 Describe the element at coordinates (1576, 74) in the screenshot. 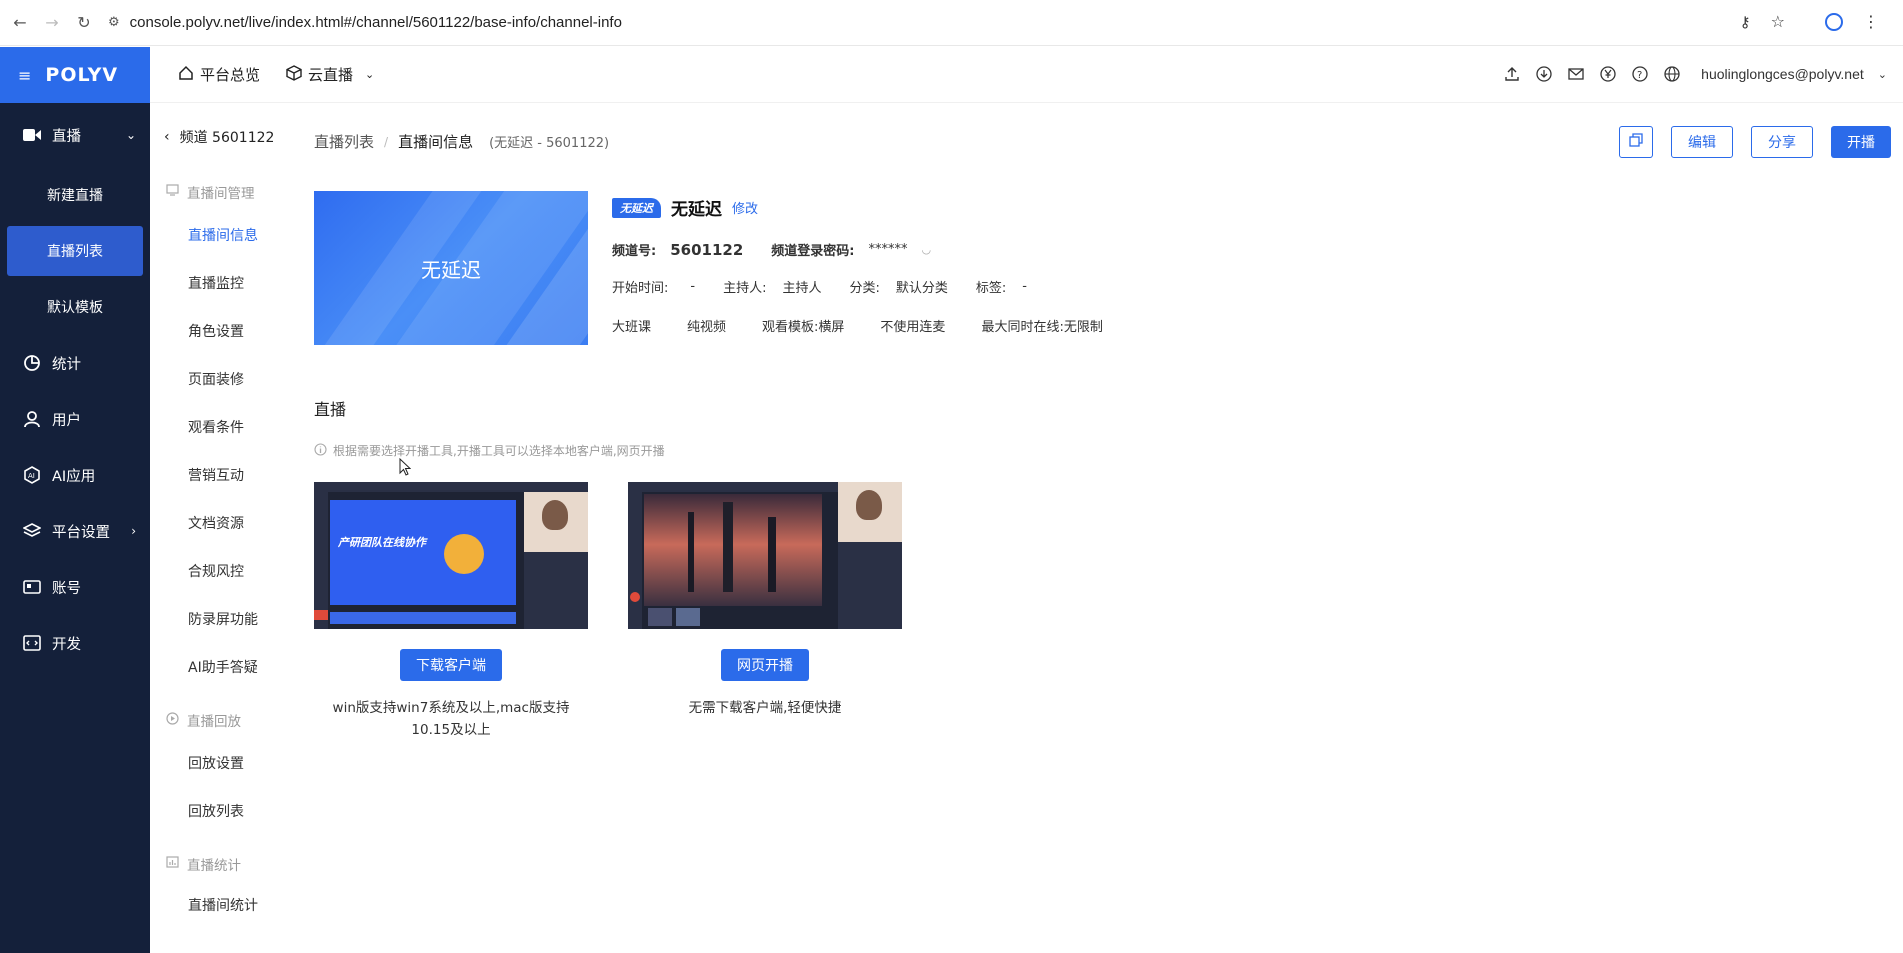

I see `mail-icon` at that location.